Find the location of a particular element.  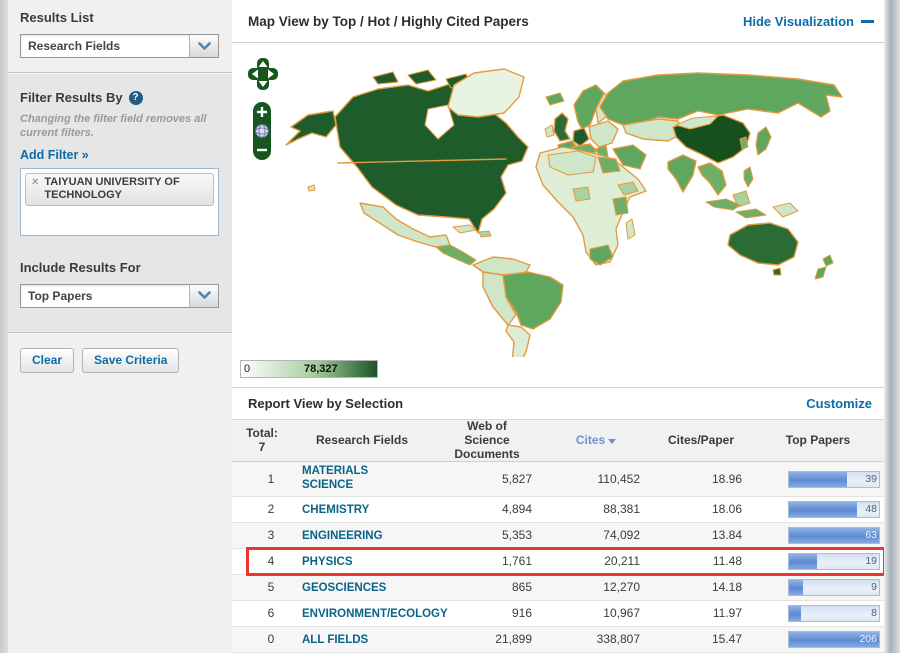

hide-visualization-link: Hide Visualization is located at coordinates (808, 21).